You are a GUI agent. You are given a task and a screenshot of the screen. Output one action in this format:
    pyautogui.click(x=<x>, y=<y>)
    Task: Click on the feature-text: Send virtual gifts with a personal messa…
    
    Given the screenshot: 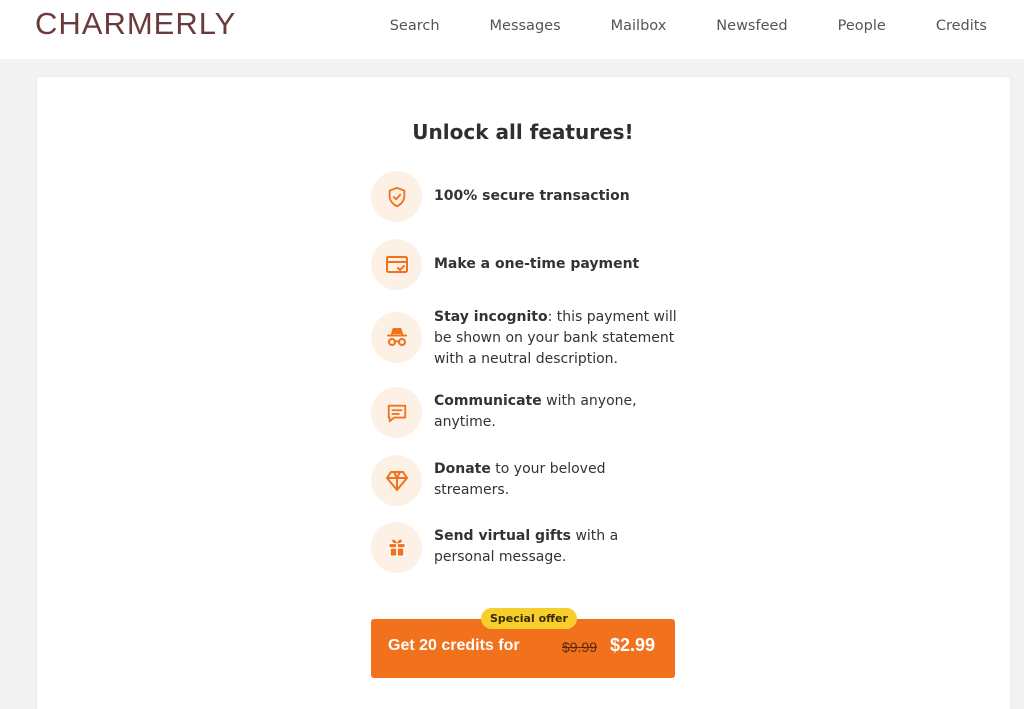 What is the action you would take?
    pyautogui.click(x=534, y=547)
    